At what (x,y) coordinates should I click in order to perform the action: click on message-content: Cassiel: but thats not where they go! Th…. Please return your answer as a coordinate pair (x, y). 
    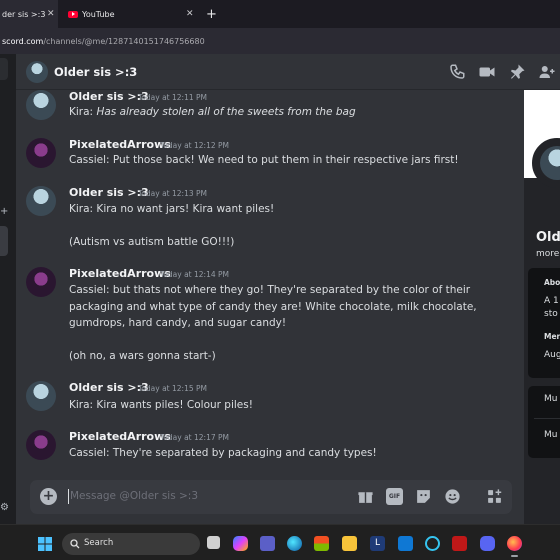
    Looking at the image, I should click on (270, 290).